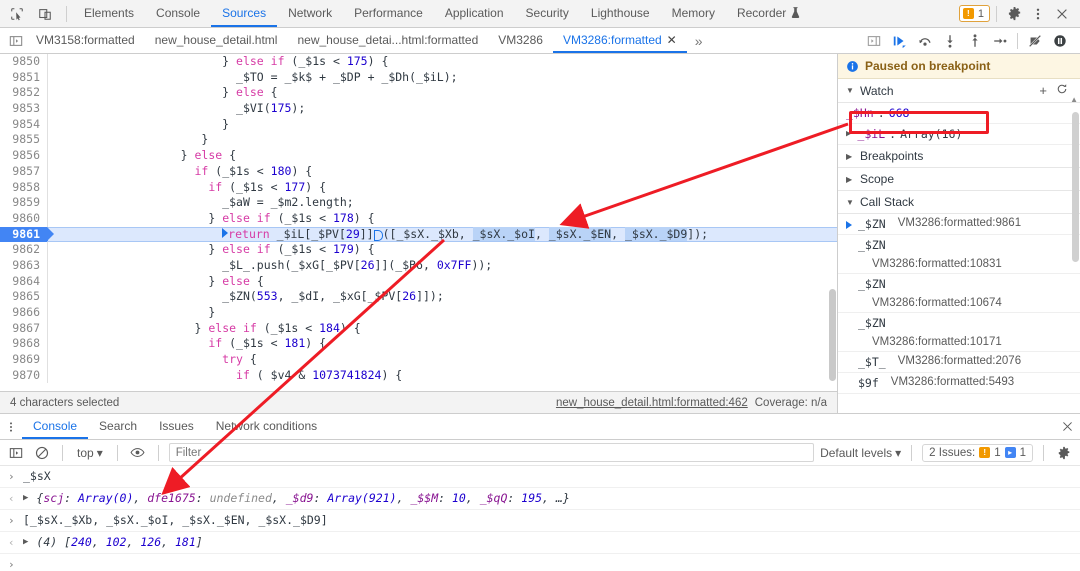 The height and width of the screenshot is (571, 1080). Describe the element at coordinates (418, 203) in the screenshot. I see `code-line: 9859 _$aW = _$m2.length;` at that location.